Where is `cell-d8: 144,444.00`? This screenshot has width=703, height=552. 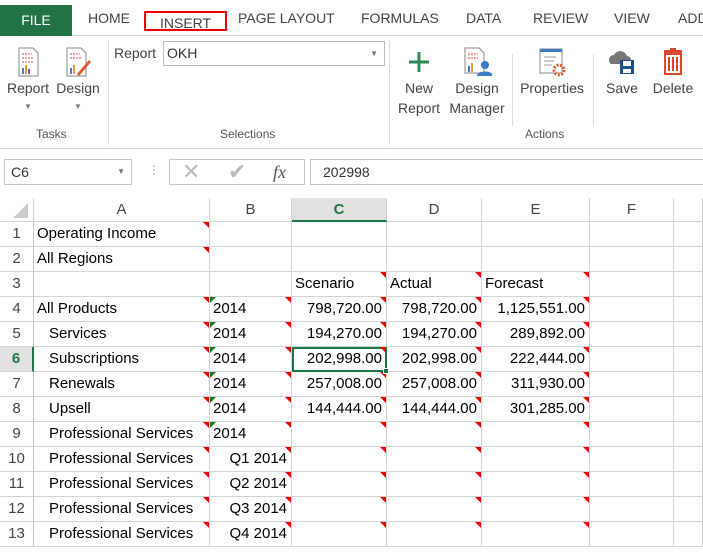 cell-d8: 144,444.00 is located at coordinates (434, 409).